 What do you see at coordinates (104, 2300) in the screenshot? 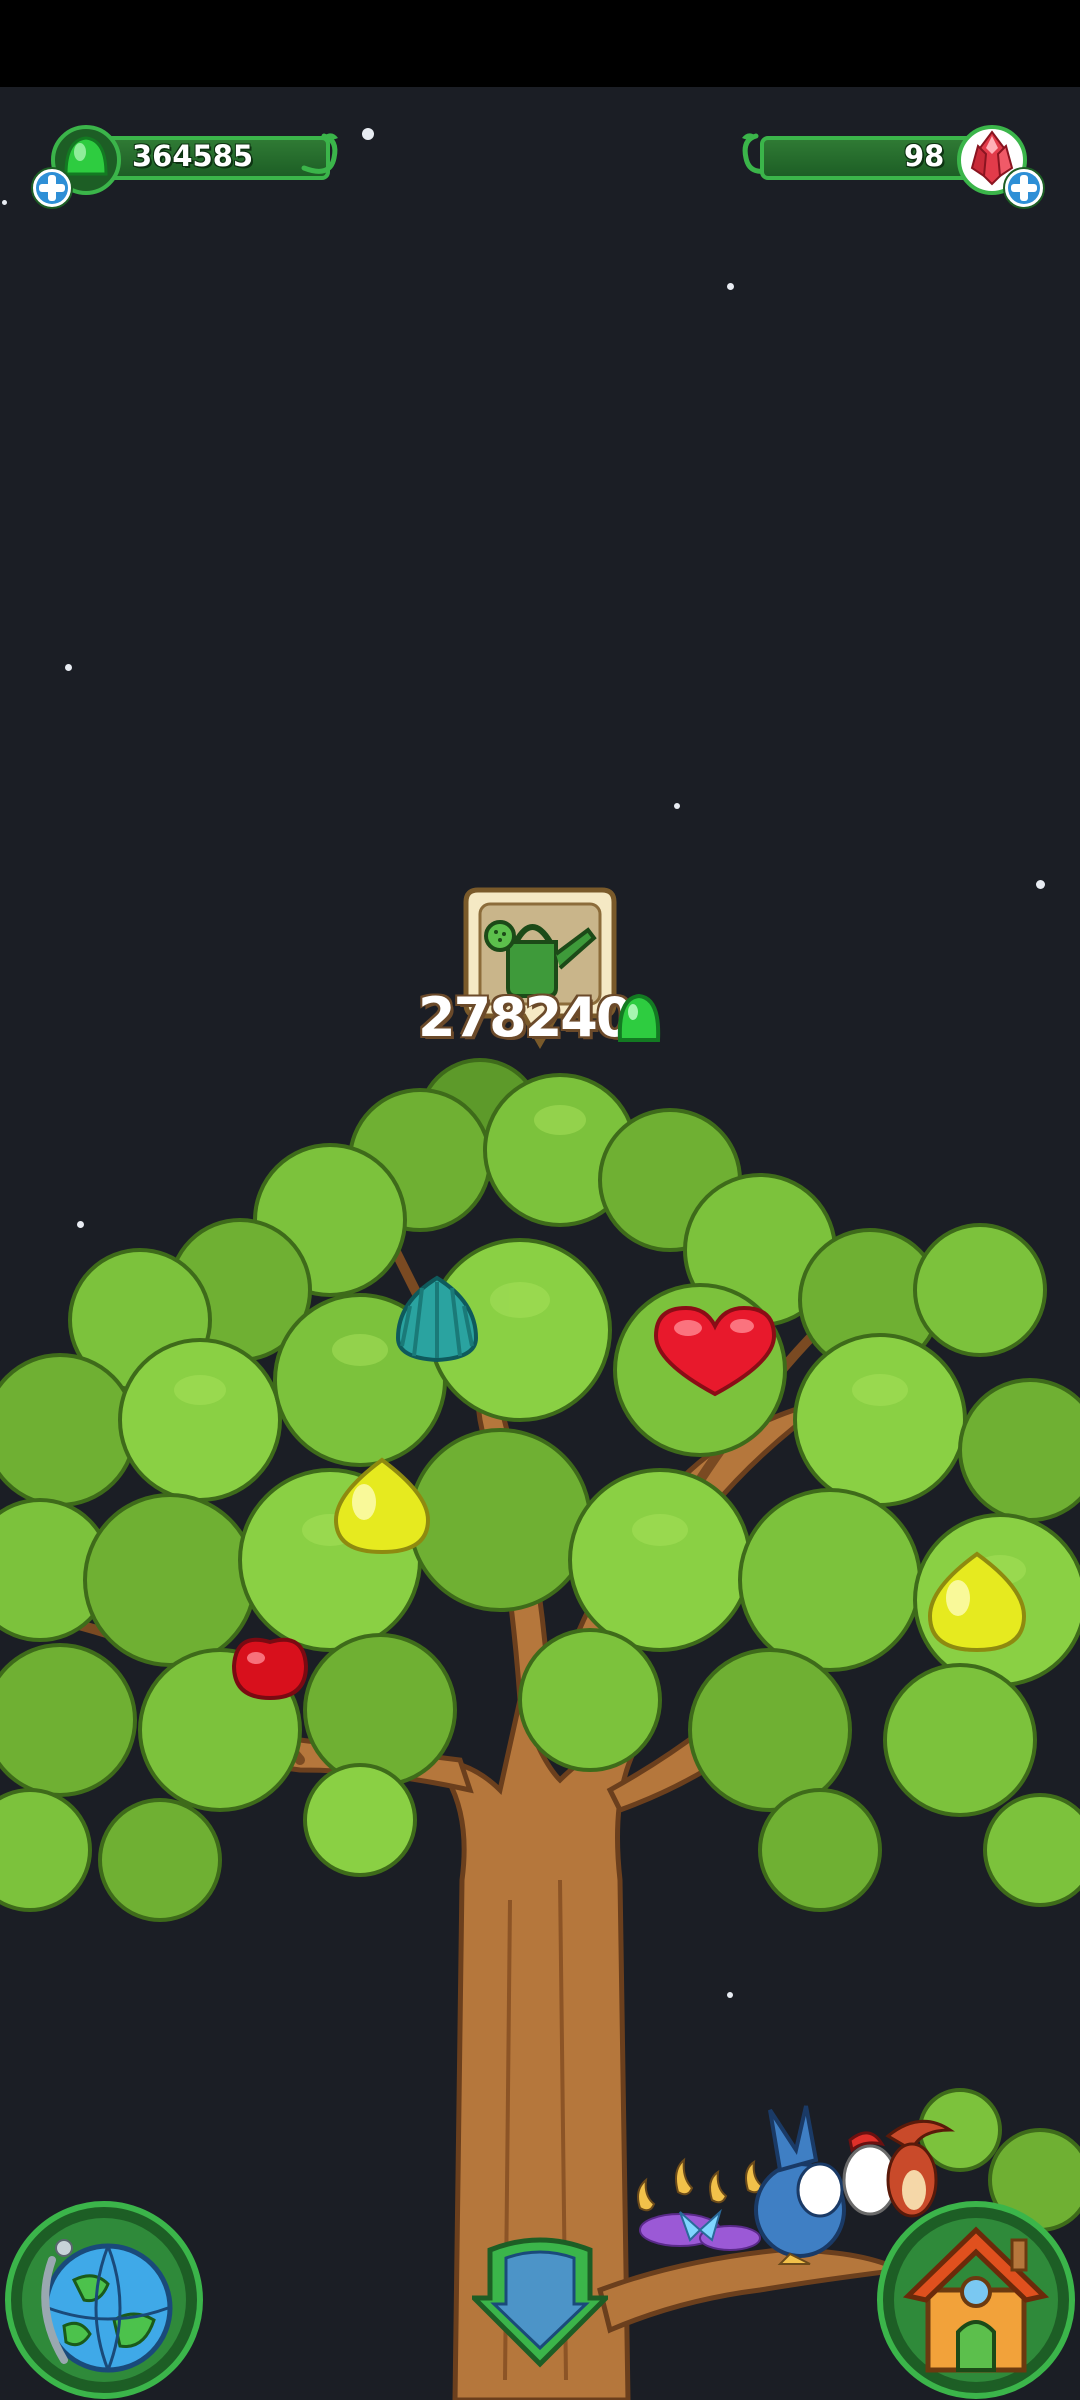
I see `globe-button` at bounding box center [104, 2300].